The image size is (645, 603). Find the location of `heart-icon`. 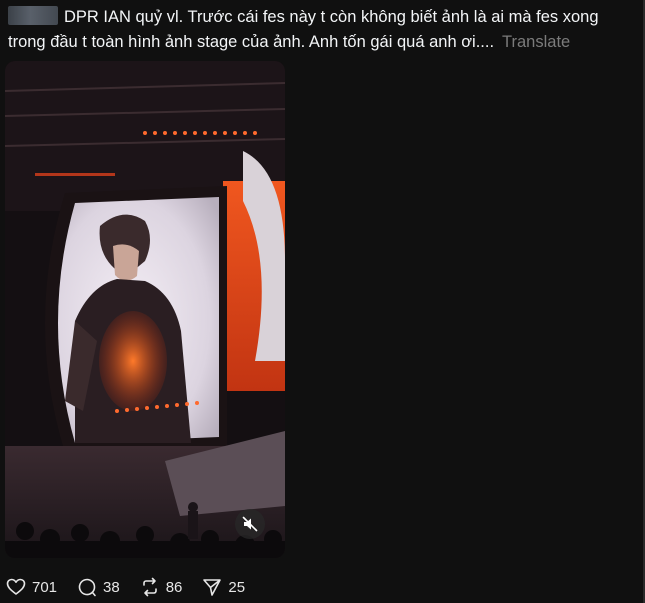

heart-icon is located at coordinates (16, 586).